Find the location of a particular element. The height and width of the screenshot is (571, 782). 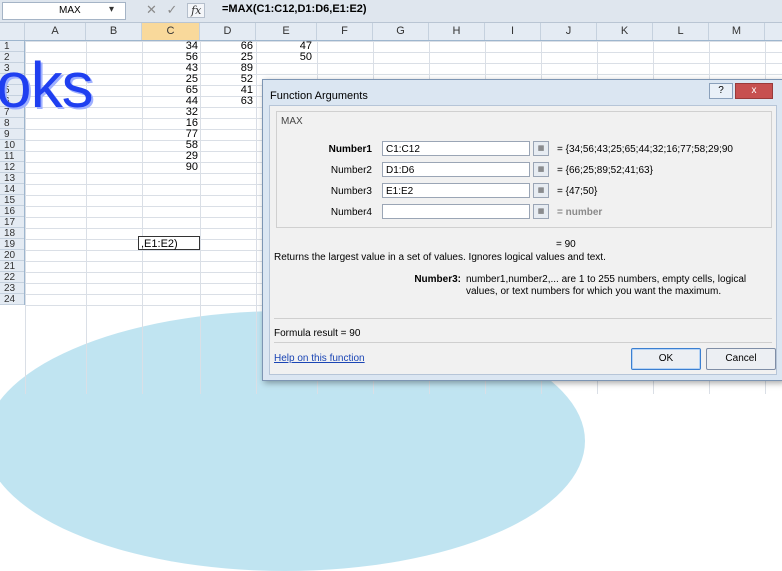

row-header: 24 is located at coordinates (12, 299).